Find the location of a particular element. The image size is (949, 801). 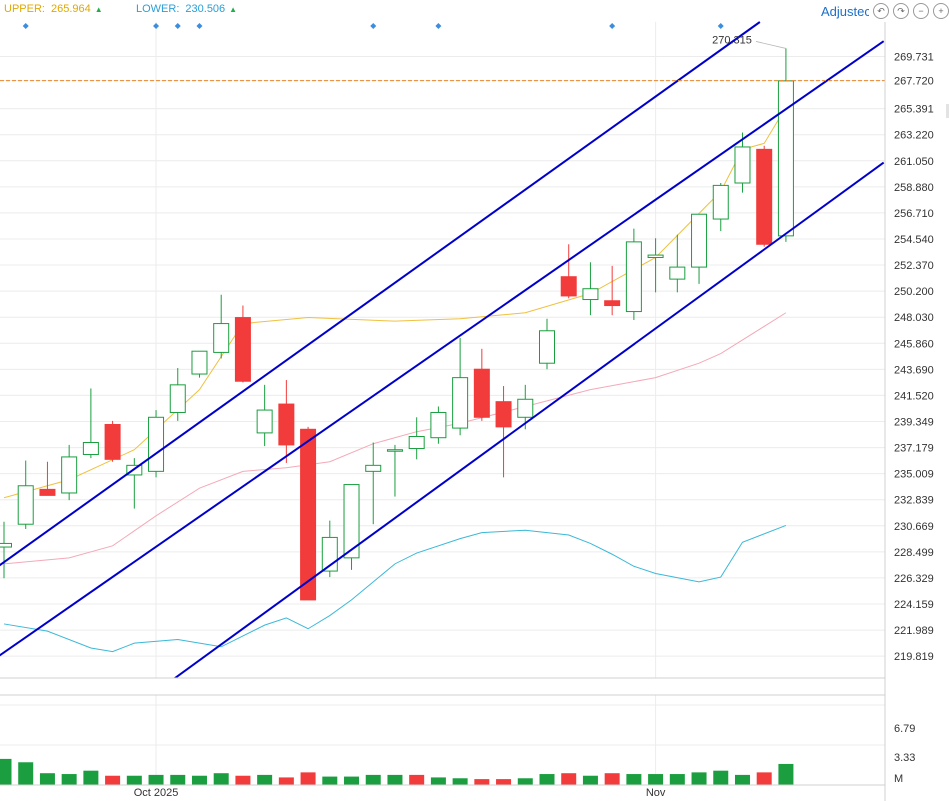

price-axis-label: 241.520 is located at coordinates (914, 396).